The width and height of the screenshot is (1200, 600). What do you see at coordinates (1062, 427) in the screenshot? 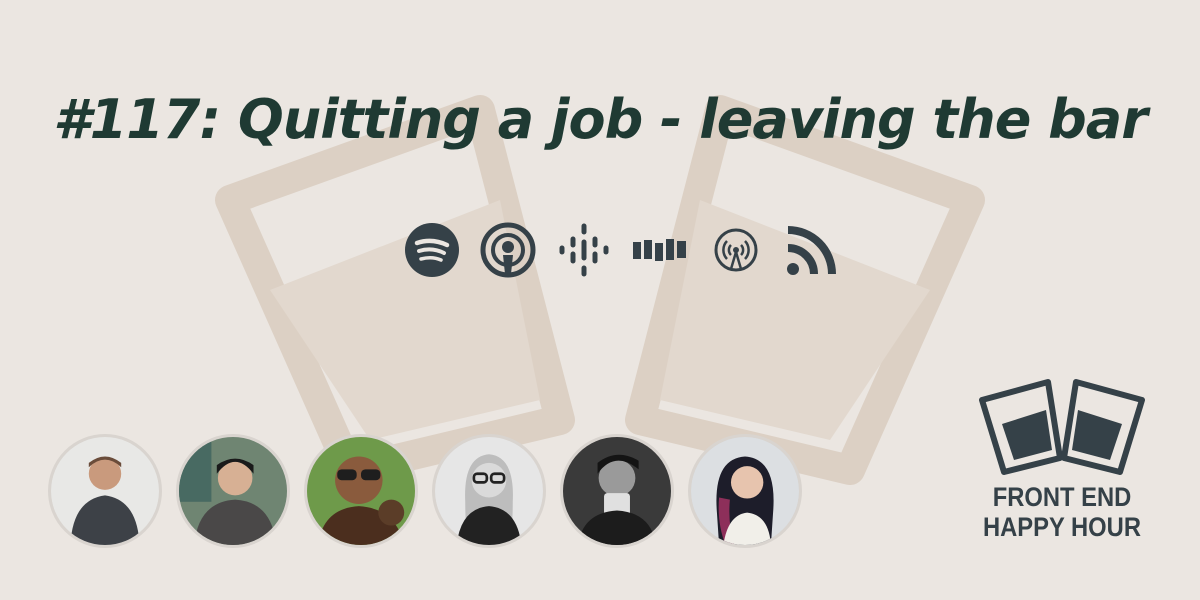
I see `logo-glasses-icon` at bounding box center [1062, 427].